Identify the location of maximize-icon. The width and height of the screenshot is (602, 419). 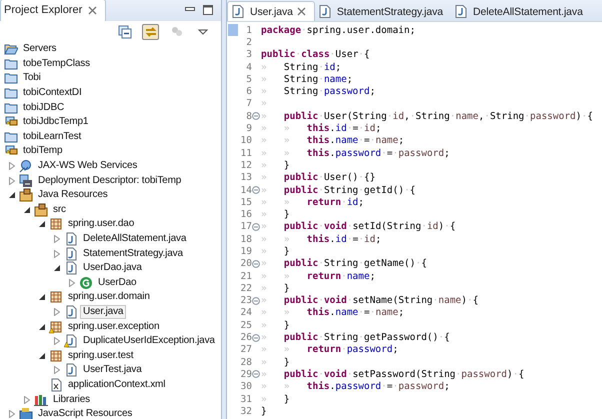
(208, 10).